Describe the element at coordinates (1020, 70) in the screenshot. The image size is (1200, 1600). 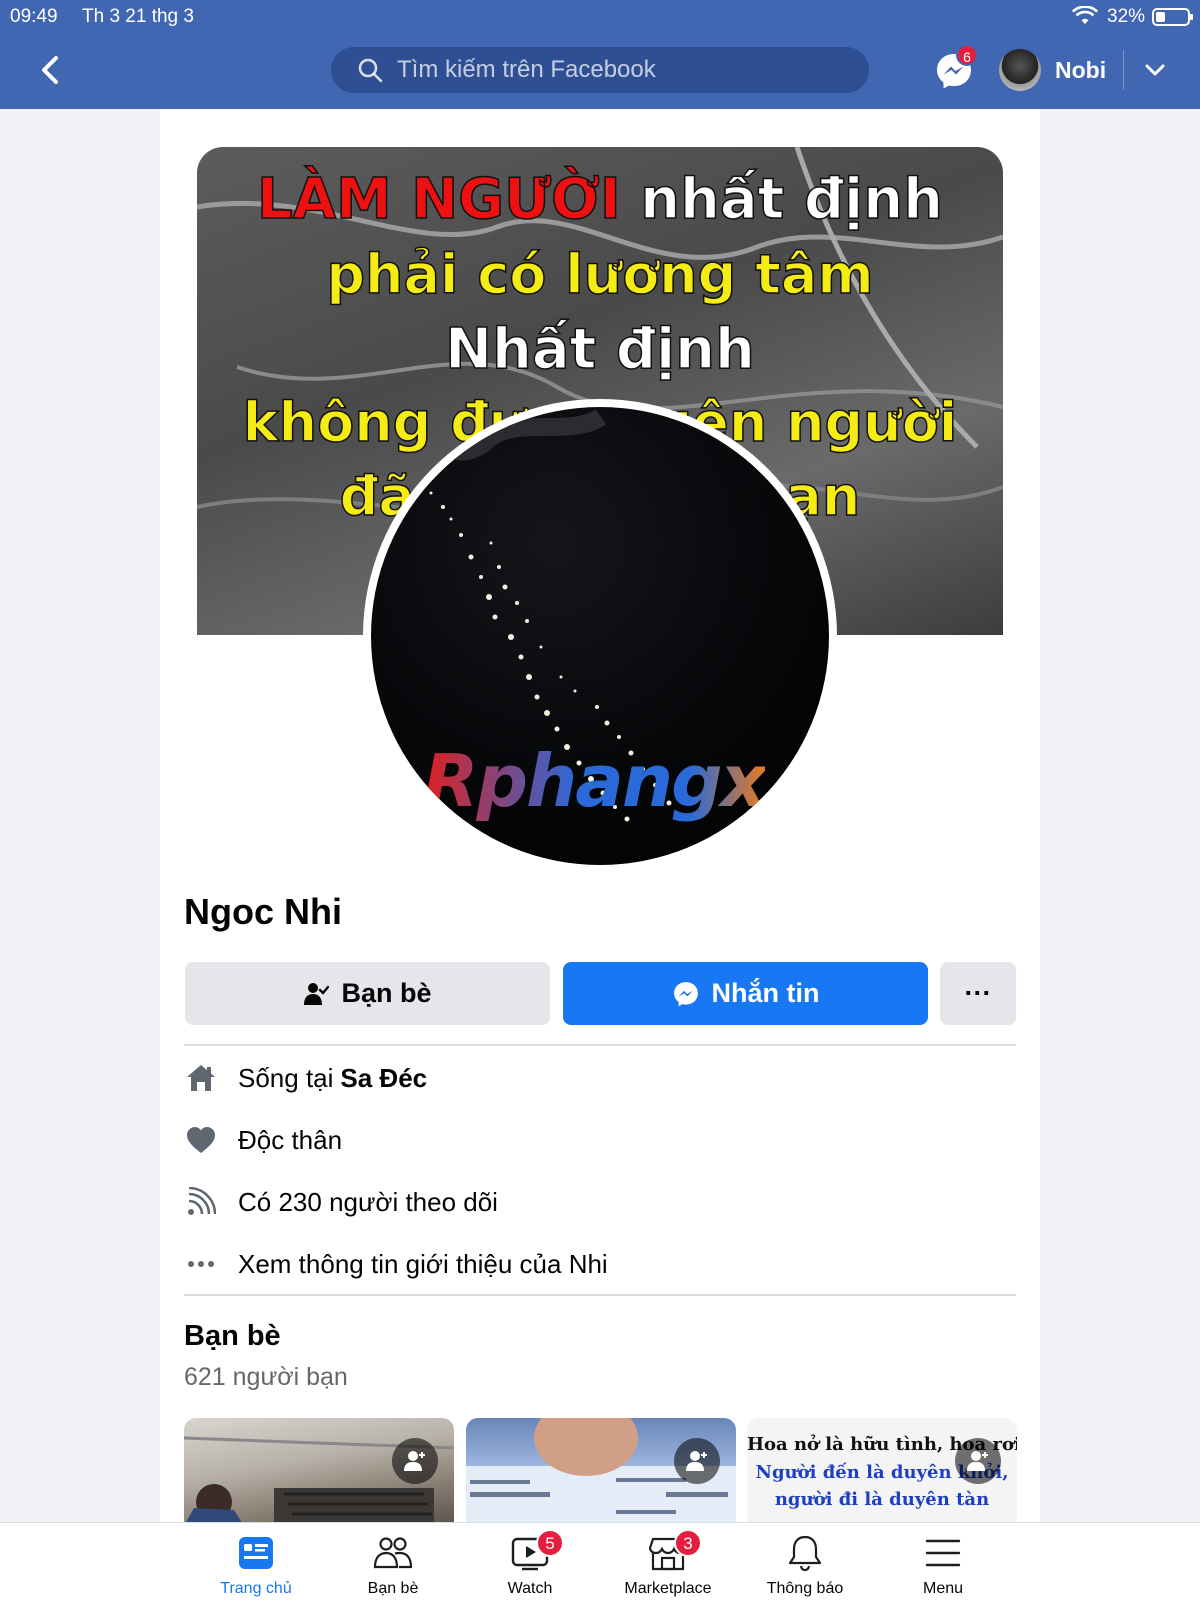
I see `current-user-avatar` at that location.